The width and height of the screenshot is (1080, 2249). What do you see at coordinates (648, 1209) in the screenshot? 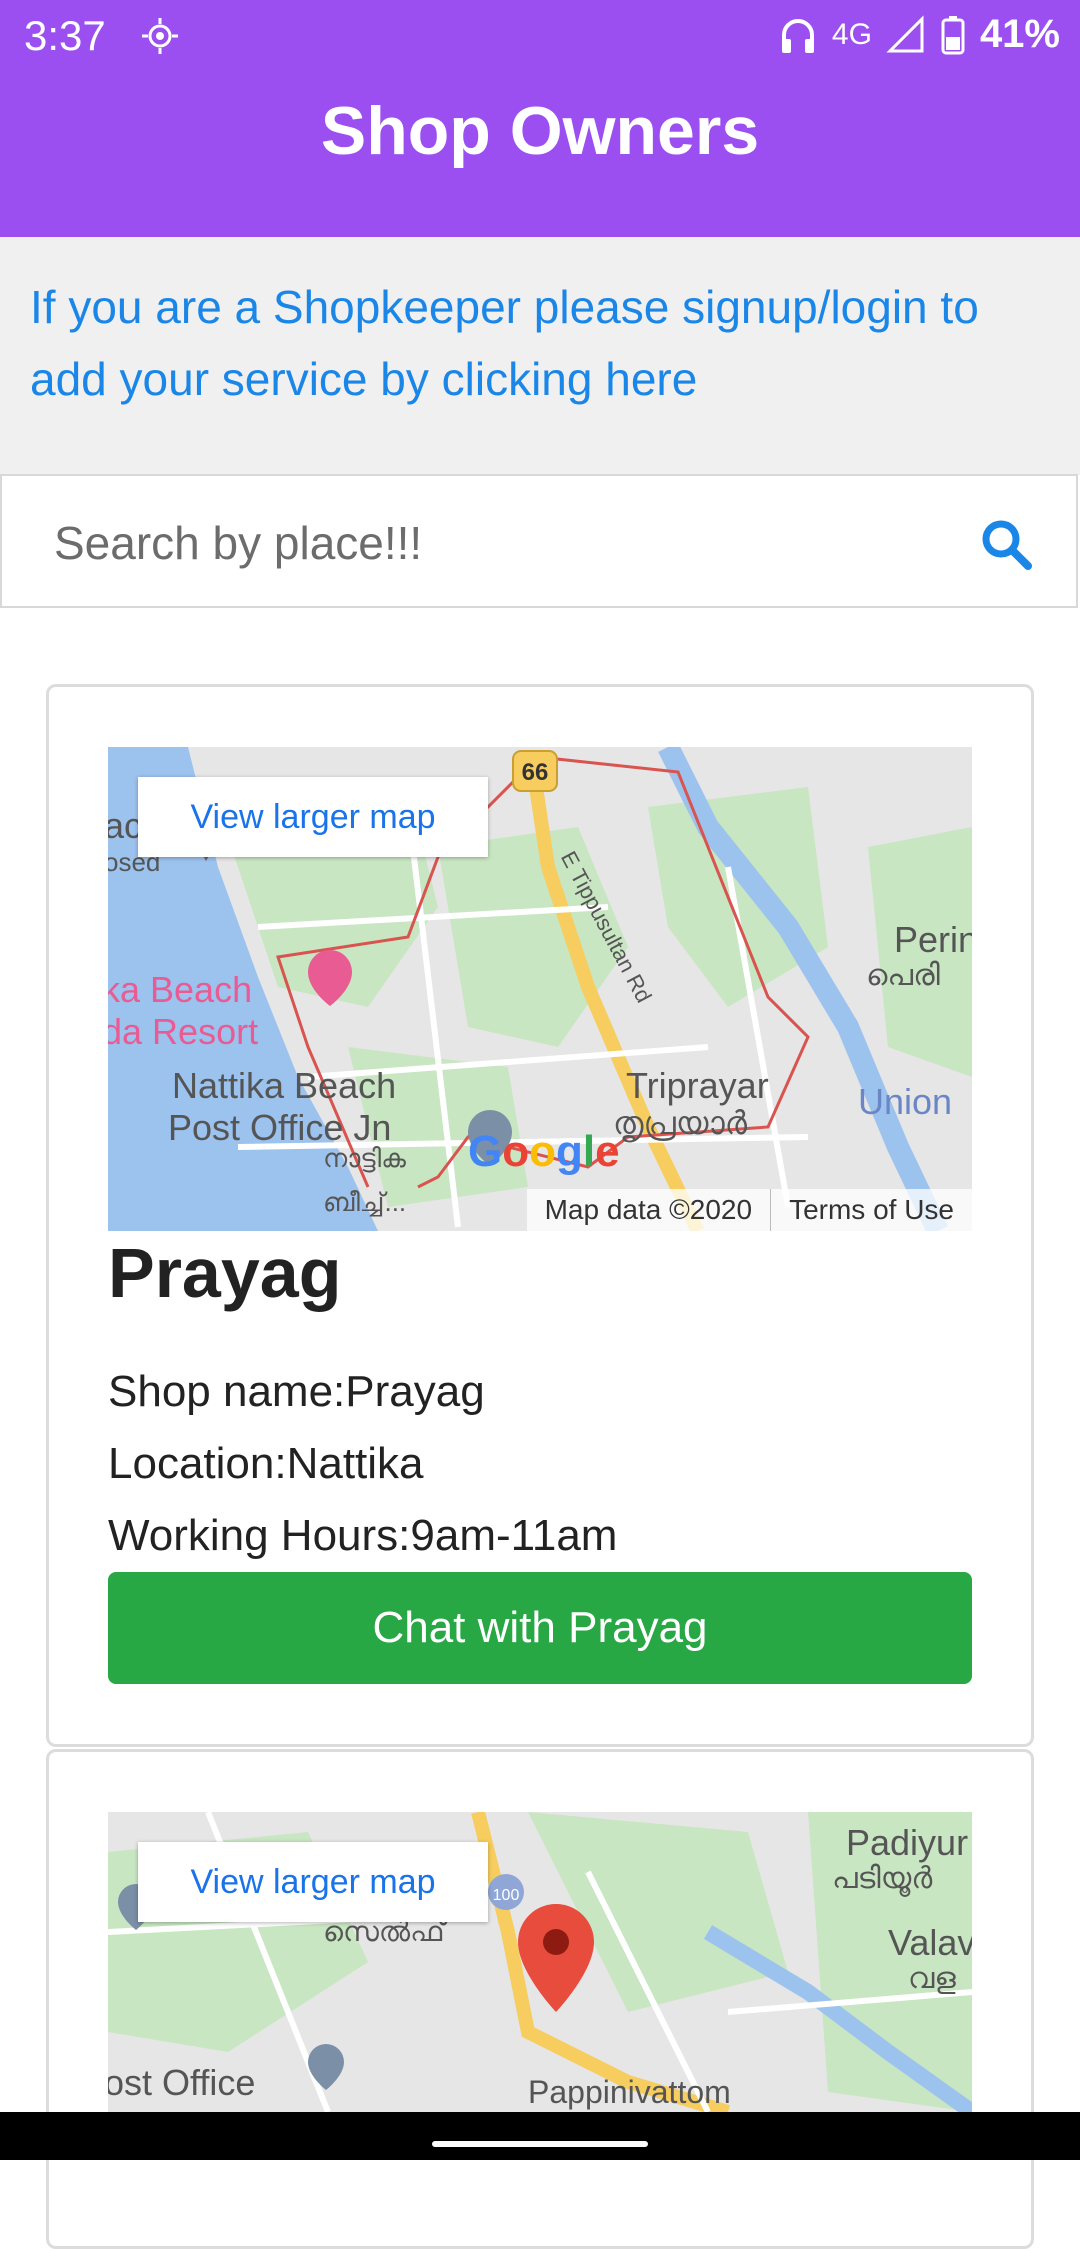
I see `map-data-text: Map data ©2020` at bounding box center [648, 1209].